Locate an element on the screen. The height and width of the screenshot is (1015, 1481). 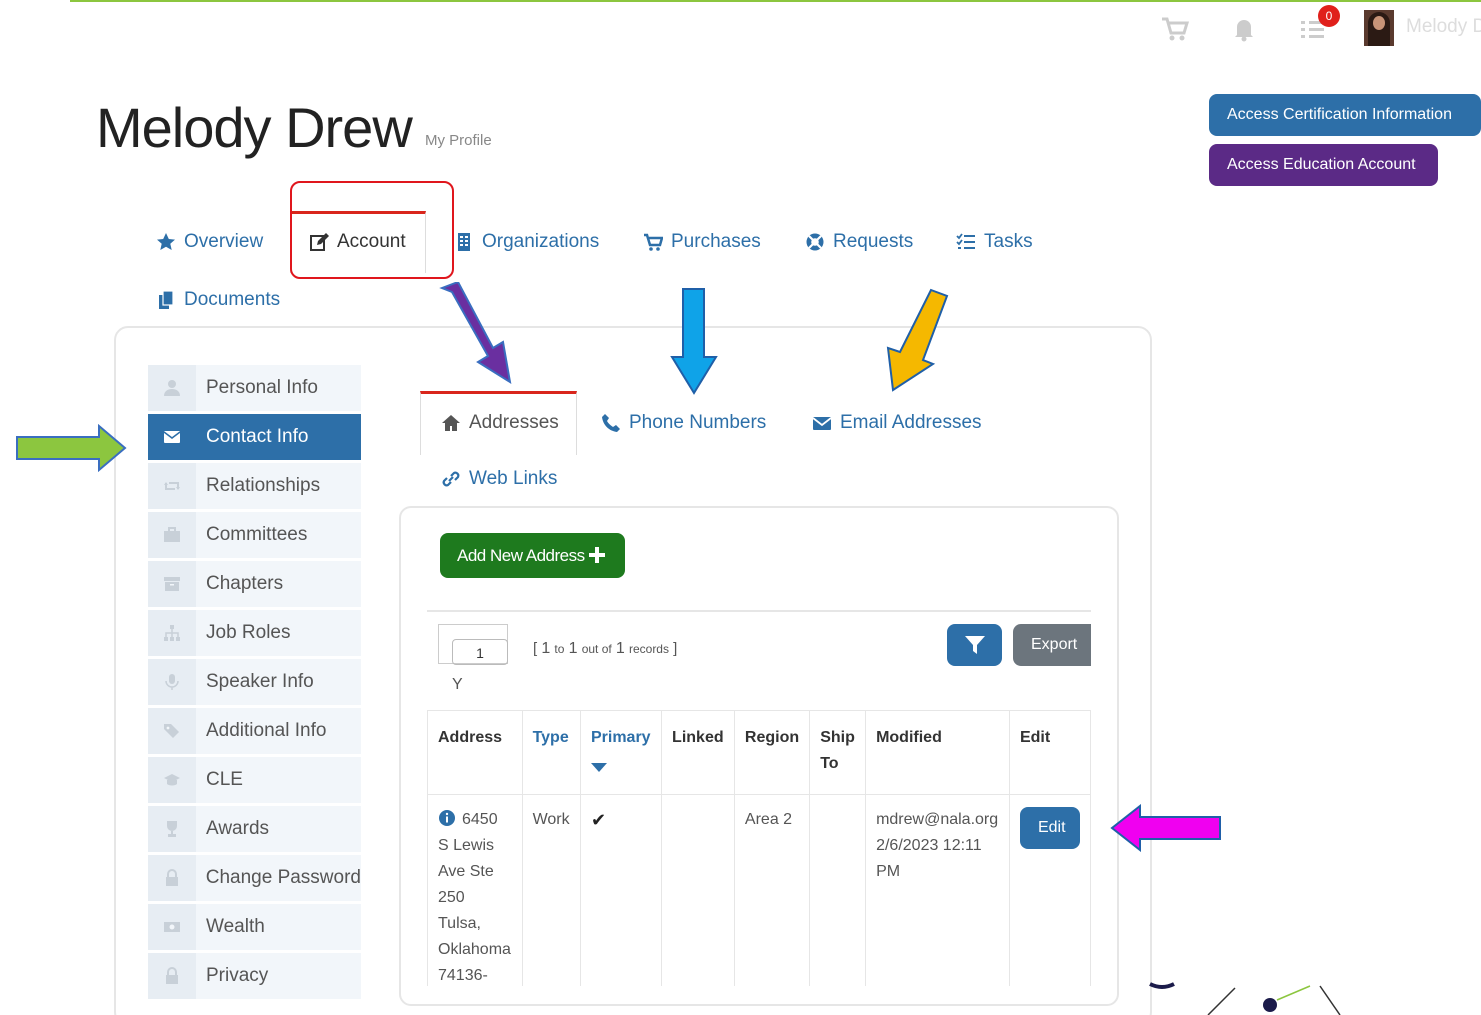
cell-type: Work is located at coordinates (551, 890).